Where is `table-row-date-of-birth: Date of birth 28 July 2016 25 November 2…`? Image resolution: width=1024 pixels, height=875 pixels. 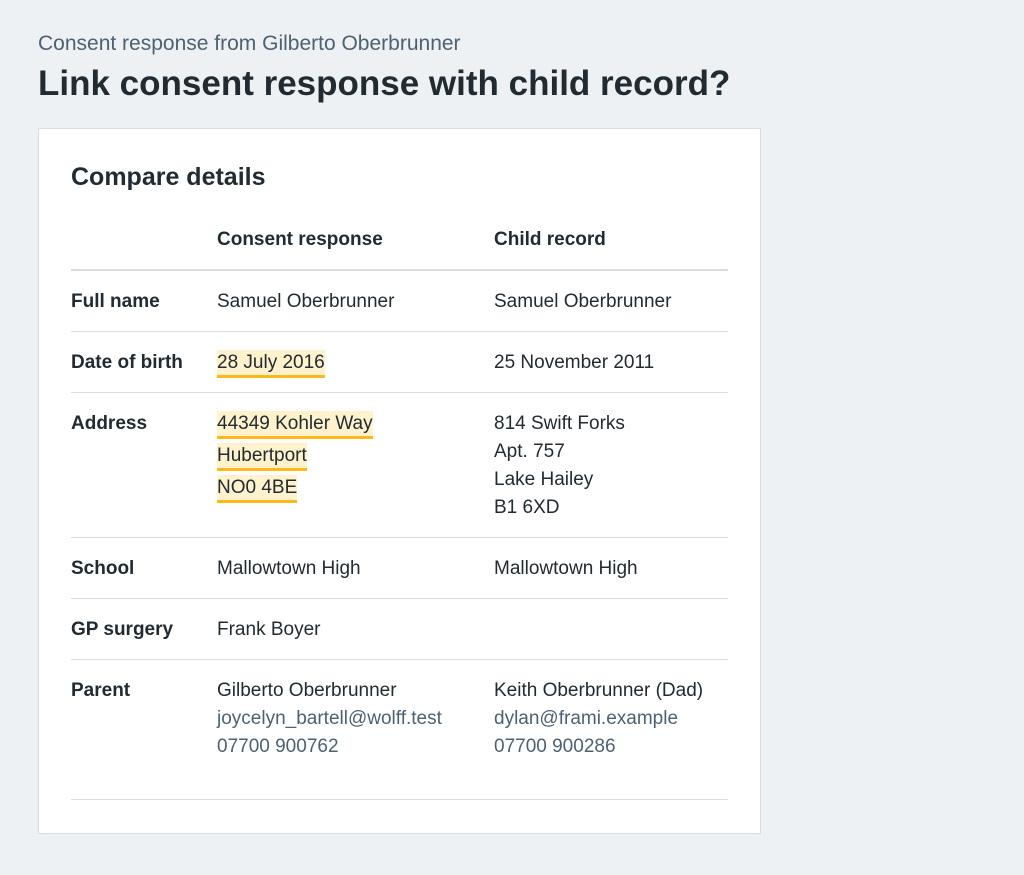 table-row-date-of-birth: Date of birth 28 July 2016 25 November 2… is located at coordinates (399, 362).